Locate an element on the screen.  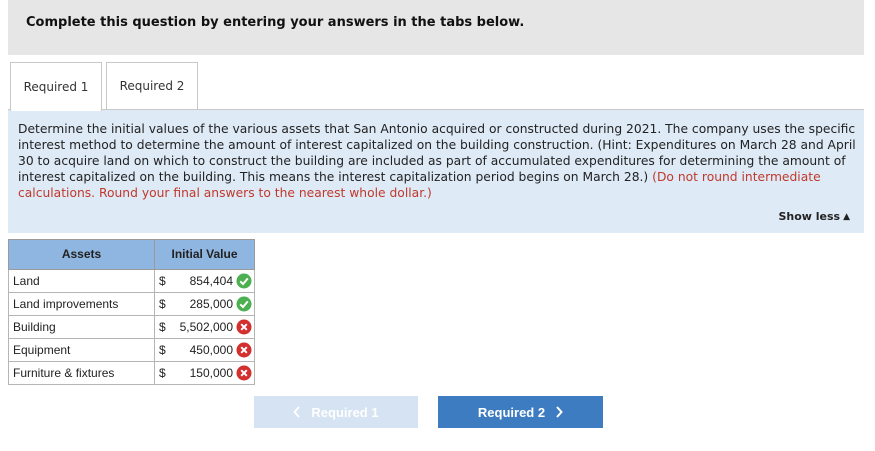
table-row: Land improvements $285,000 is located at coordinates (131, 304).